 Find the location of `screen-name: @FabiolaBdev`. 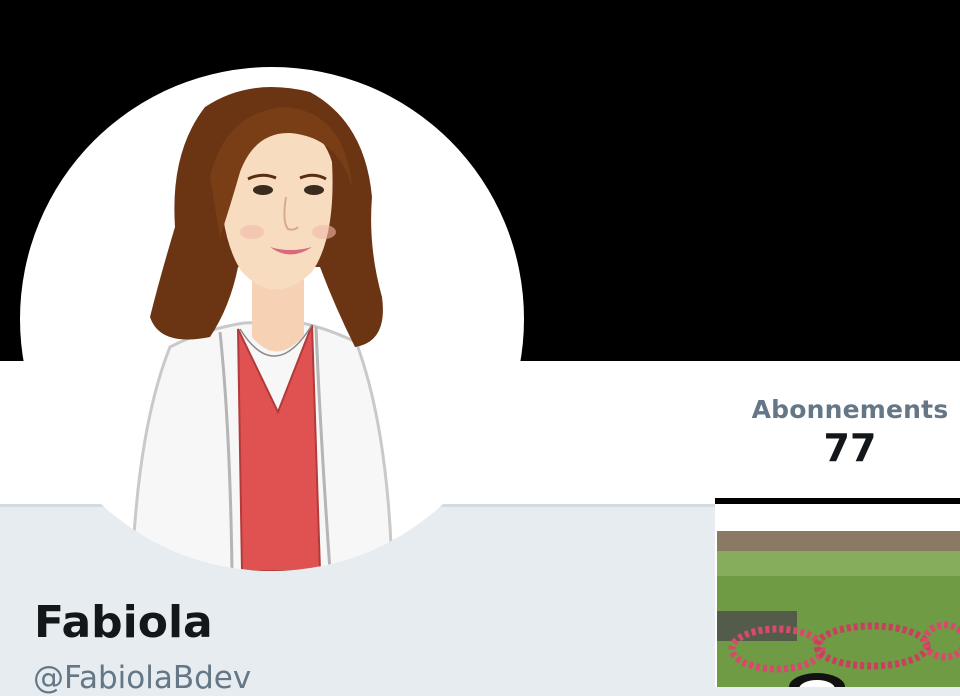

screen-name: @FabiolaBdev is located at coordinates (142, 678).